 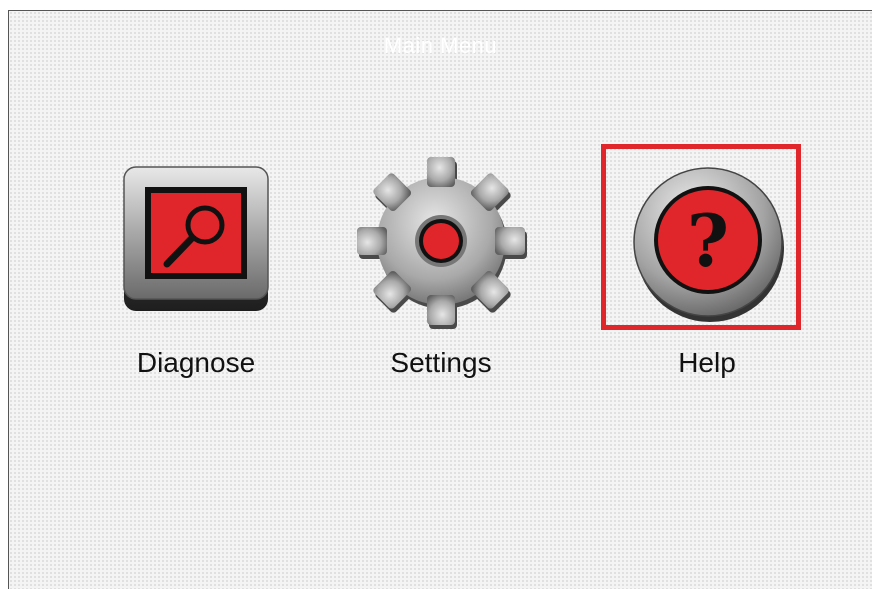 What do you see at coordinates (707, 362) in the screenshot?
I see `menu-label-help: Help` at bounding box center [707, 362].